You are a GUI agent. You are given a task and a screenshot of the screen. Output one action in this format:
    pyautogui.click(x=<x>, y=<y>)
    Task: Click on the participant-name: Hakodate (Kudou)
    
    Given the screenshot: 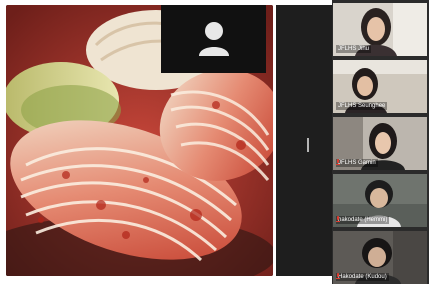 What is the action you would take?
    pyautogui.click(x=362, y=277)
    